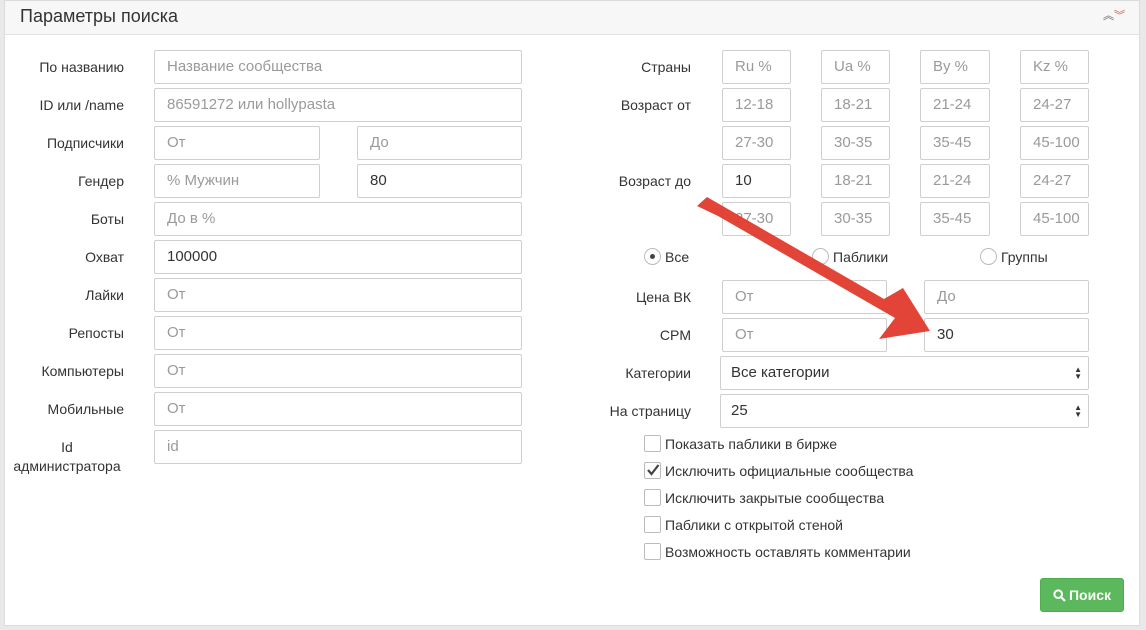 Image resolution: width=1146 pixels, height=630 pixels. I want to click on label-gender: Гендер, so click(101, 181).